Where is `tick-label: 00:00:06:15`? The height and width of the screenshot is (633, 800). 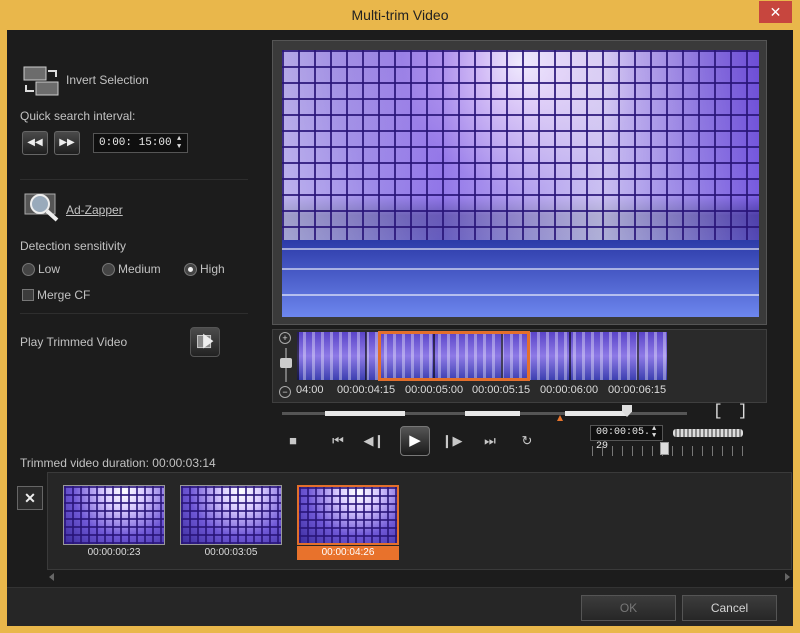
tick-label: 00:00:06:15 is located at coordinates (637, 390).